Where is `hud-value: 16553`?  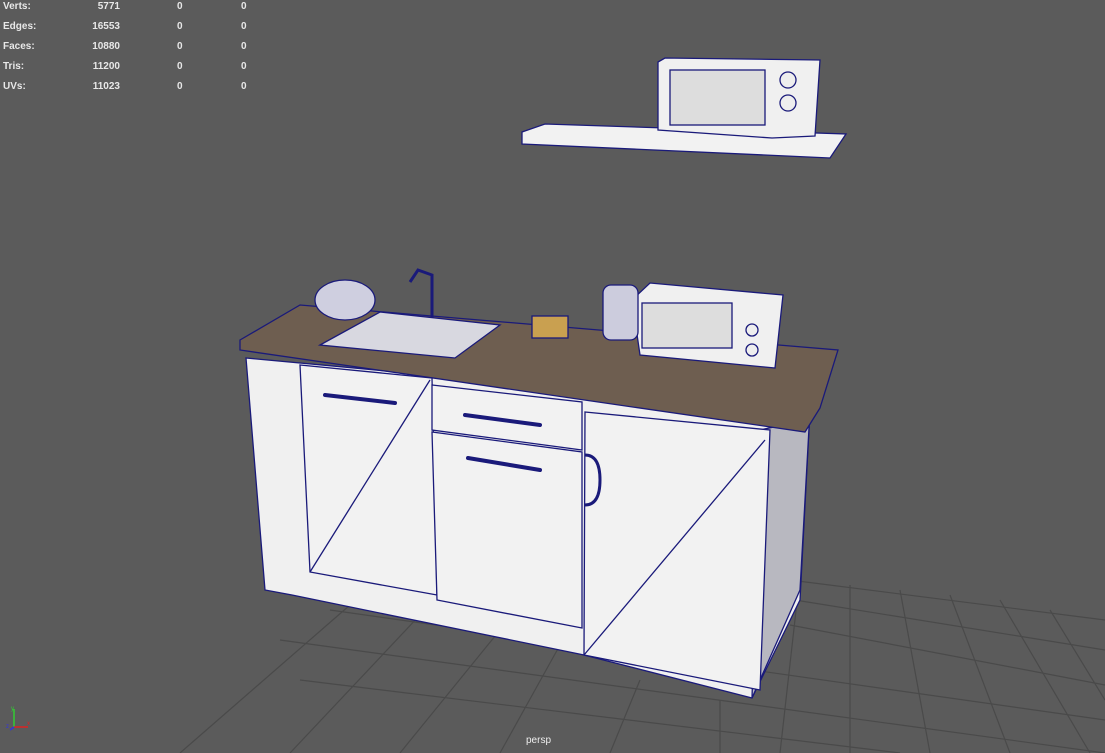 hud-value: 16553 is located at coordinates (106, 26).